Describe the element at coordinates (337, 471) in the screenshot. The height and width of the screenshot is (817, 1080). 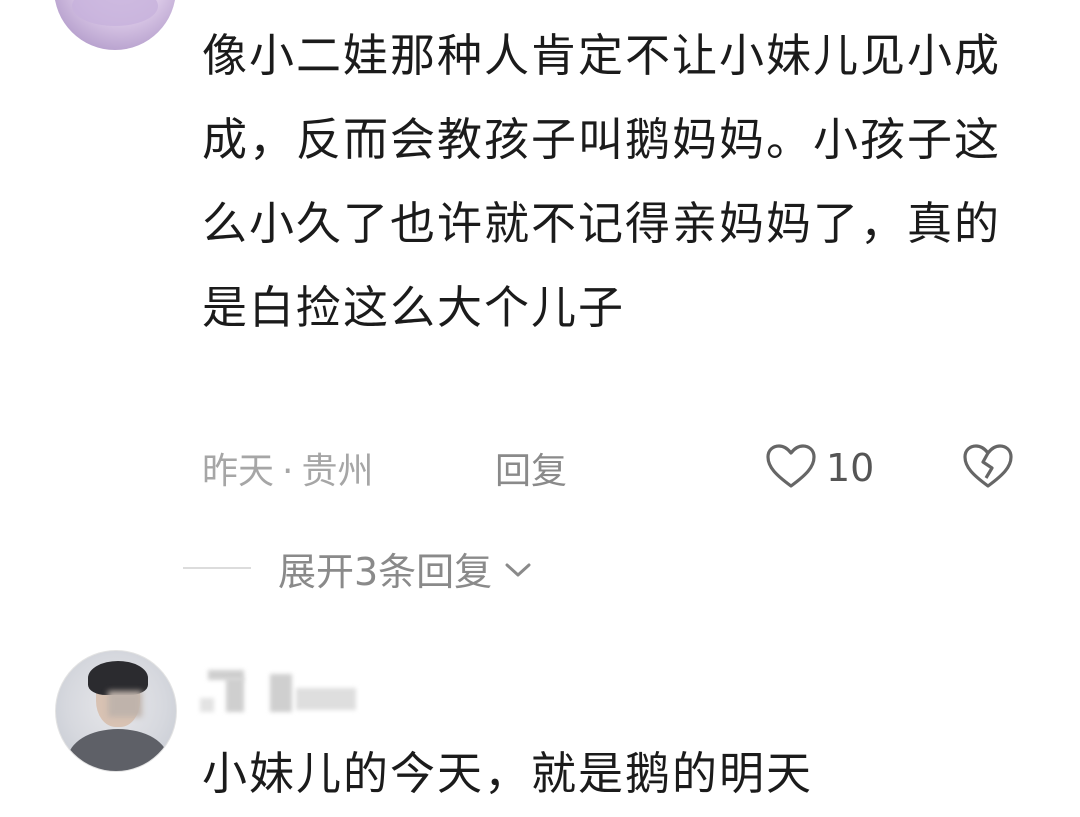
I see `comment-location: 贵州` at that location.